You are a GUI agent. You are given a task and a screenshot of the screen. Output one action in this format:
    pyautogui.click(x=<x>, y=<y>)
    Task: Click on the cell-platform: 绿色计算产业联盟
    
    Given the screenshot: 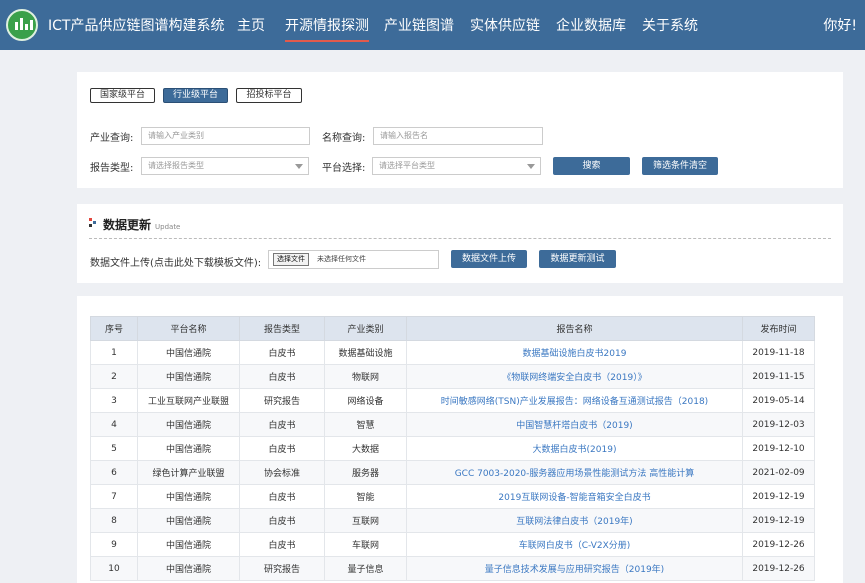 What is the action you would take?
    pyautogui.click(x=188, y=472)
    